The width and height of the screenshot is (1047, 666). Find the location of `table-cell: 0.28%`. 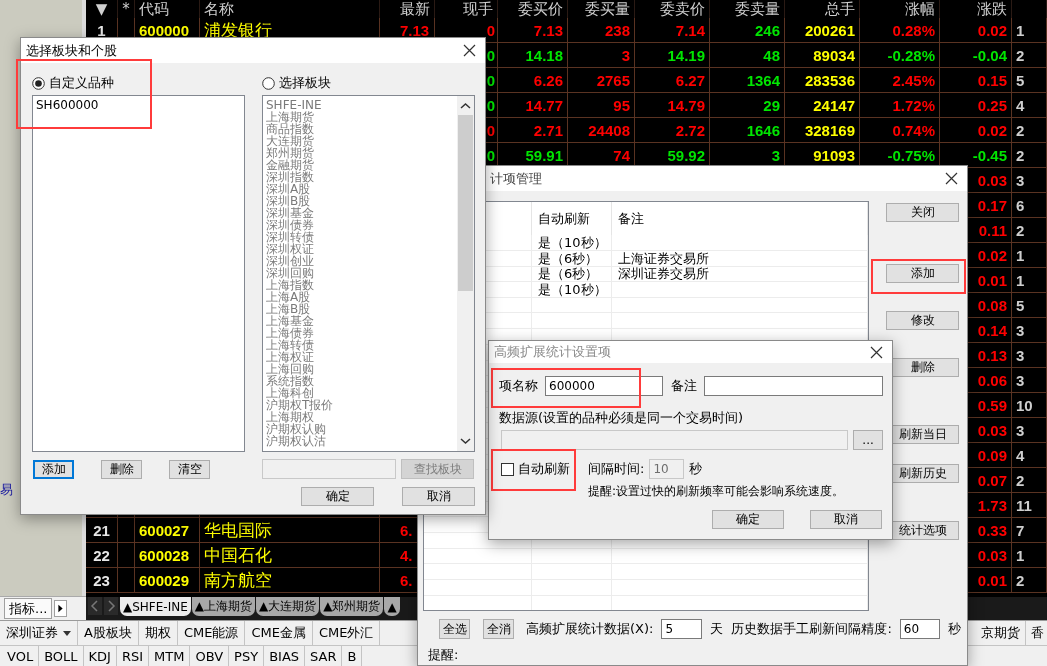

table-cell: 0.28% is located at coordinates (900, 30).